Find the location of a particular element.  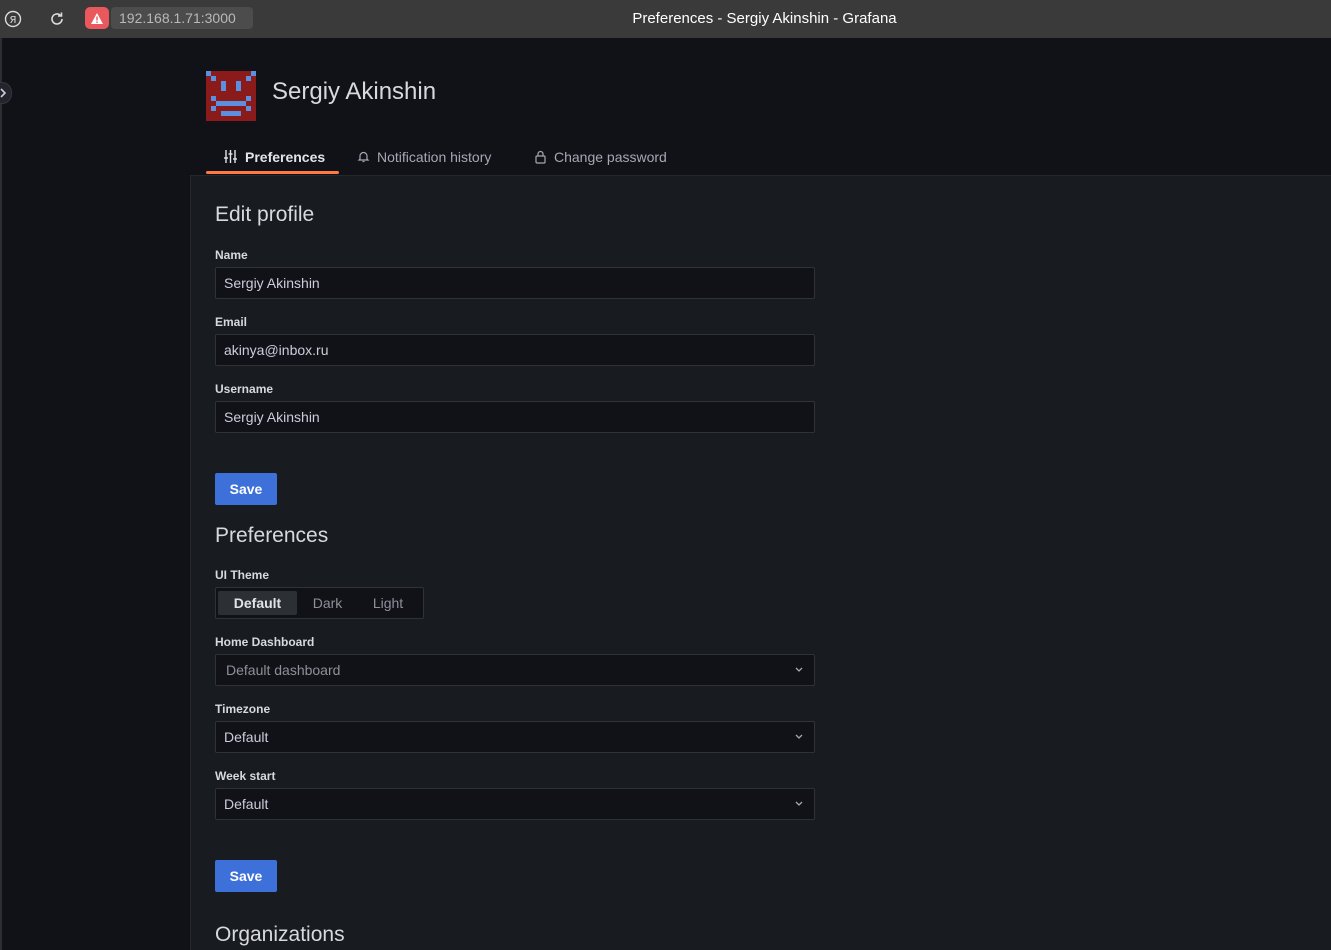

tab-notification-history-label: Notification history is located at coordinates (434, 156).